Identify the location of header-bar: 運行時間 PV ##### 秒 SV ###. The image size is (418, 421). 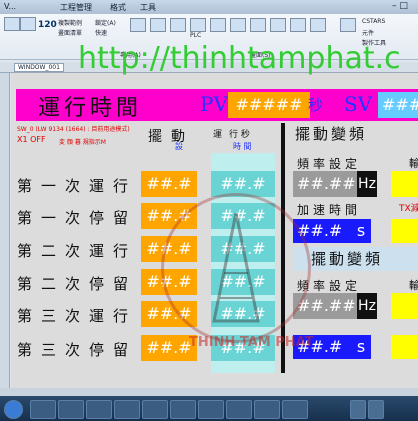
(217, 105).